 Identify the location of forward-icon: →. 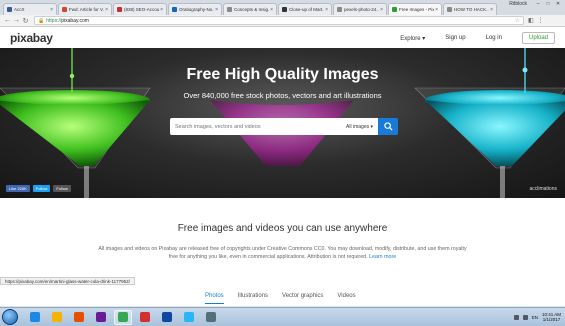
(16, 20).